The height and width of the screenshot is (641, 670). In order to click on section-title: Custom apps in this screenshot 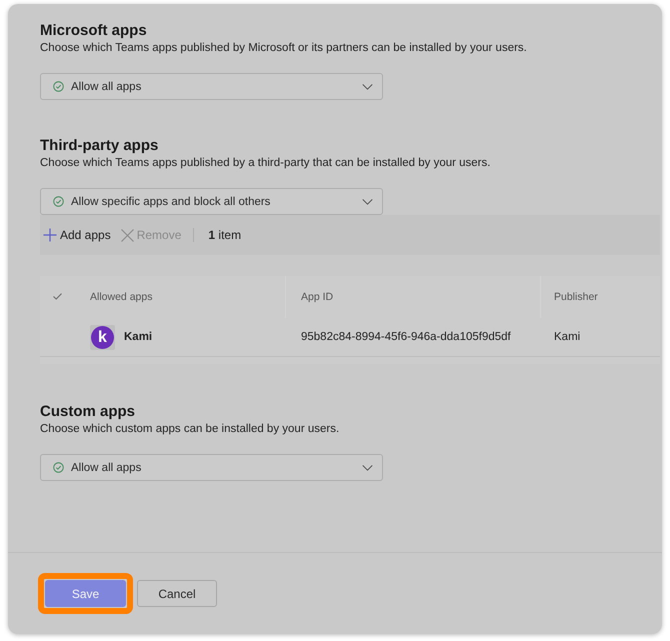, I will do `click(88, 412)`.